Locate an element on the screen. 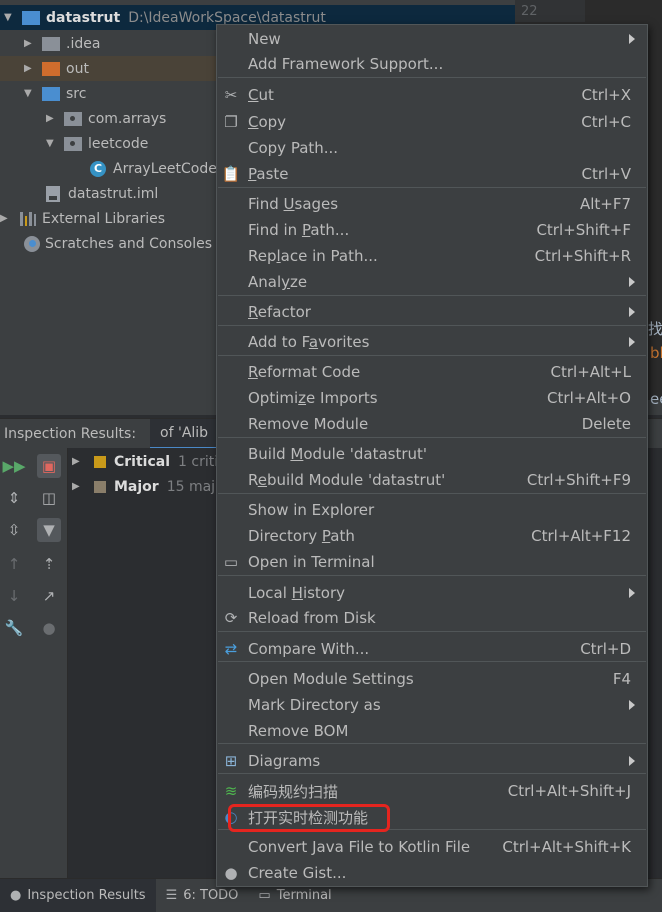  arrow-down-icon: ↓ is located at coordinates (14, 596).